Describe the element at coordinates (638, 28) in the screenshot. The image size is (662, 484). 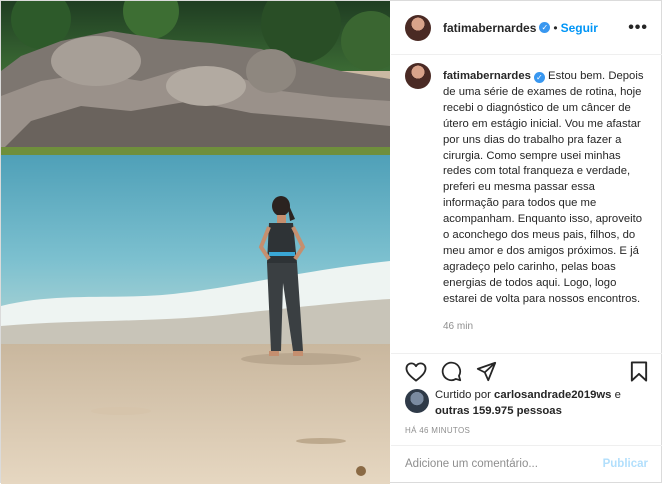
I see `more-options-icon: •••` at that location.